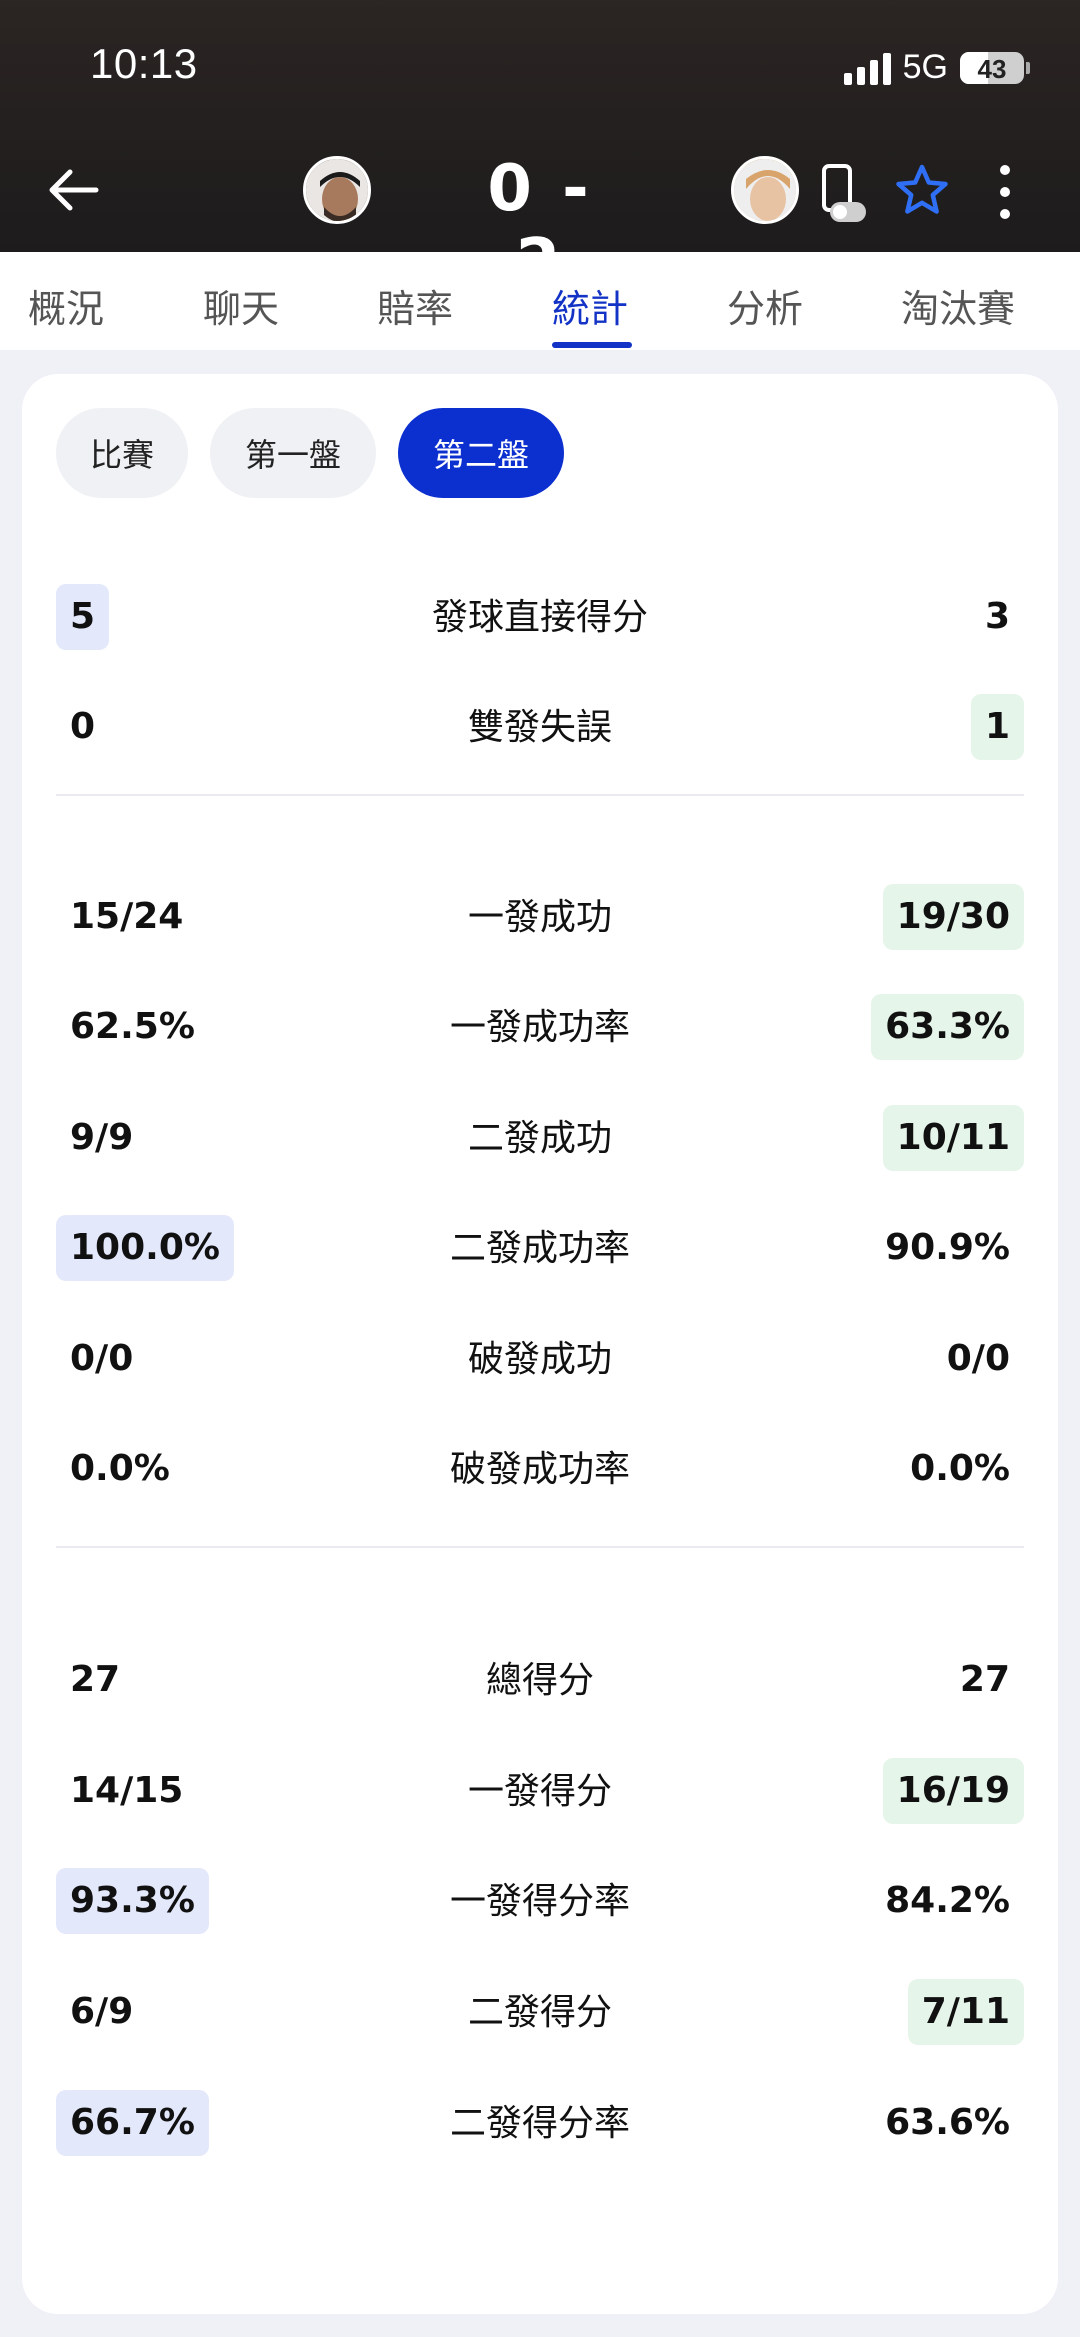 This screenshot has width=1080, height=2337. What do you see at coordinates (83, 617) in the screenshot?
I see `stat-left-value: 5` at bounding box center [83, 617].